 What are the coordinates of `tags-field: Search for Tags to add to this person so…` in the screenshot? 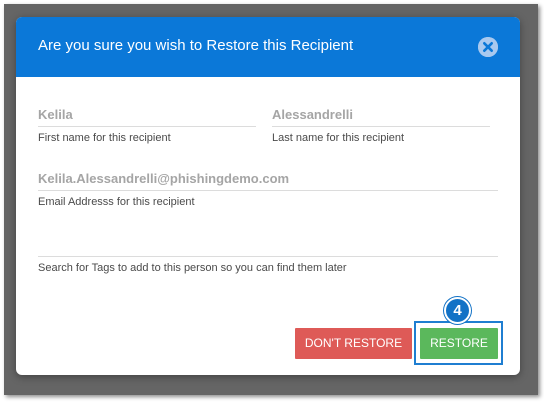 It's located at (268, 256).